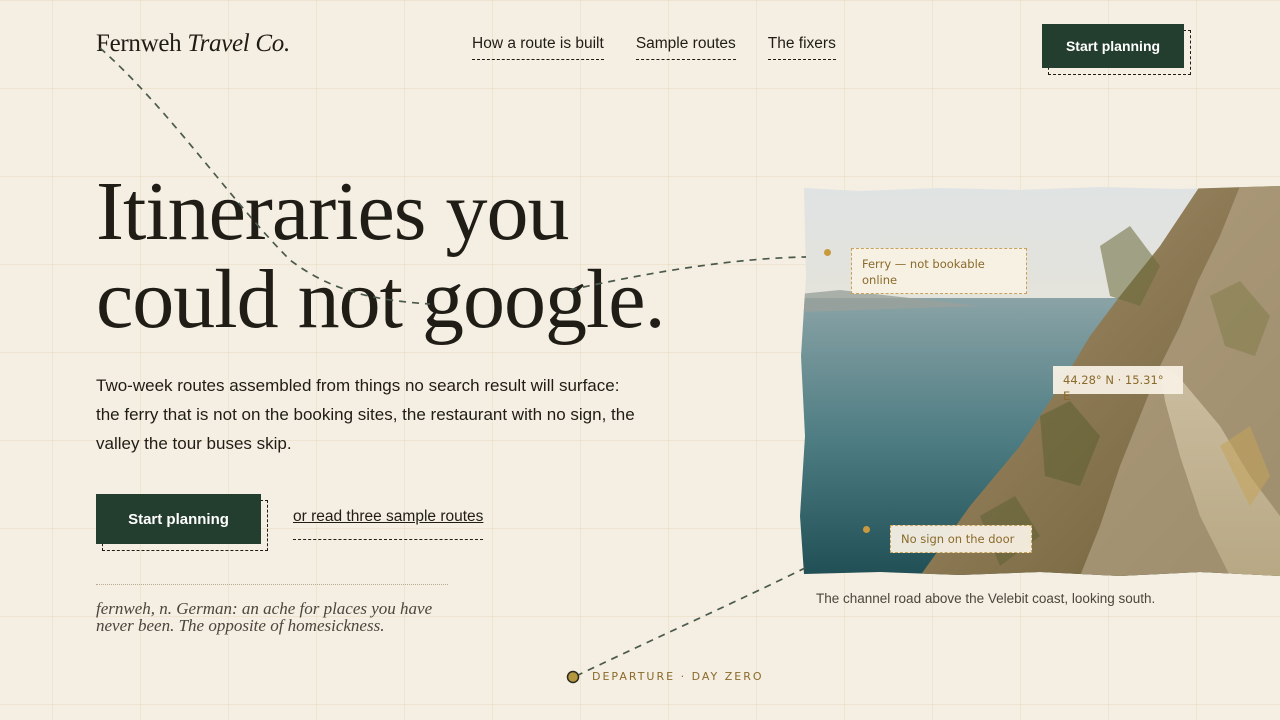  What do you see at coordinates (678, 676) in the screenshot?
I see `departure-label: DEPARTURE · DAY ZERO` at bounding box center [678, 676].